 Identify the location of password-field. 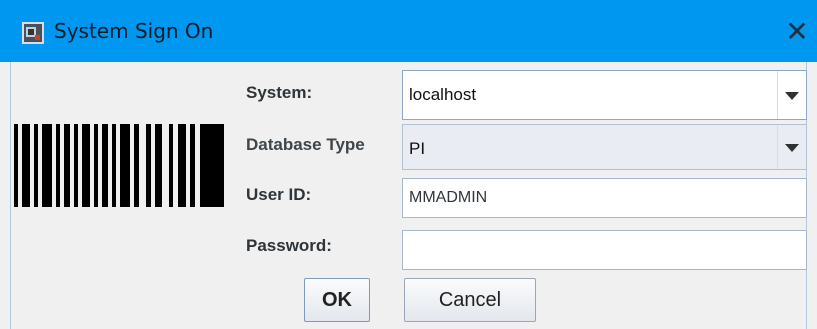
(604, 250).